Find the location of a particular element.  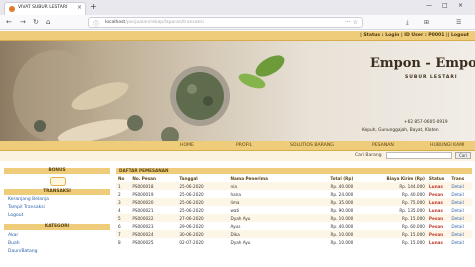

cell-no: 2 is located at coordinates (119, 194).